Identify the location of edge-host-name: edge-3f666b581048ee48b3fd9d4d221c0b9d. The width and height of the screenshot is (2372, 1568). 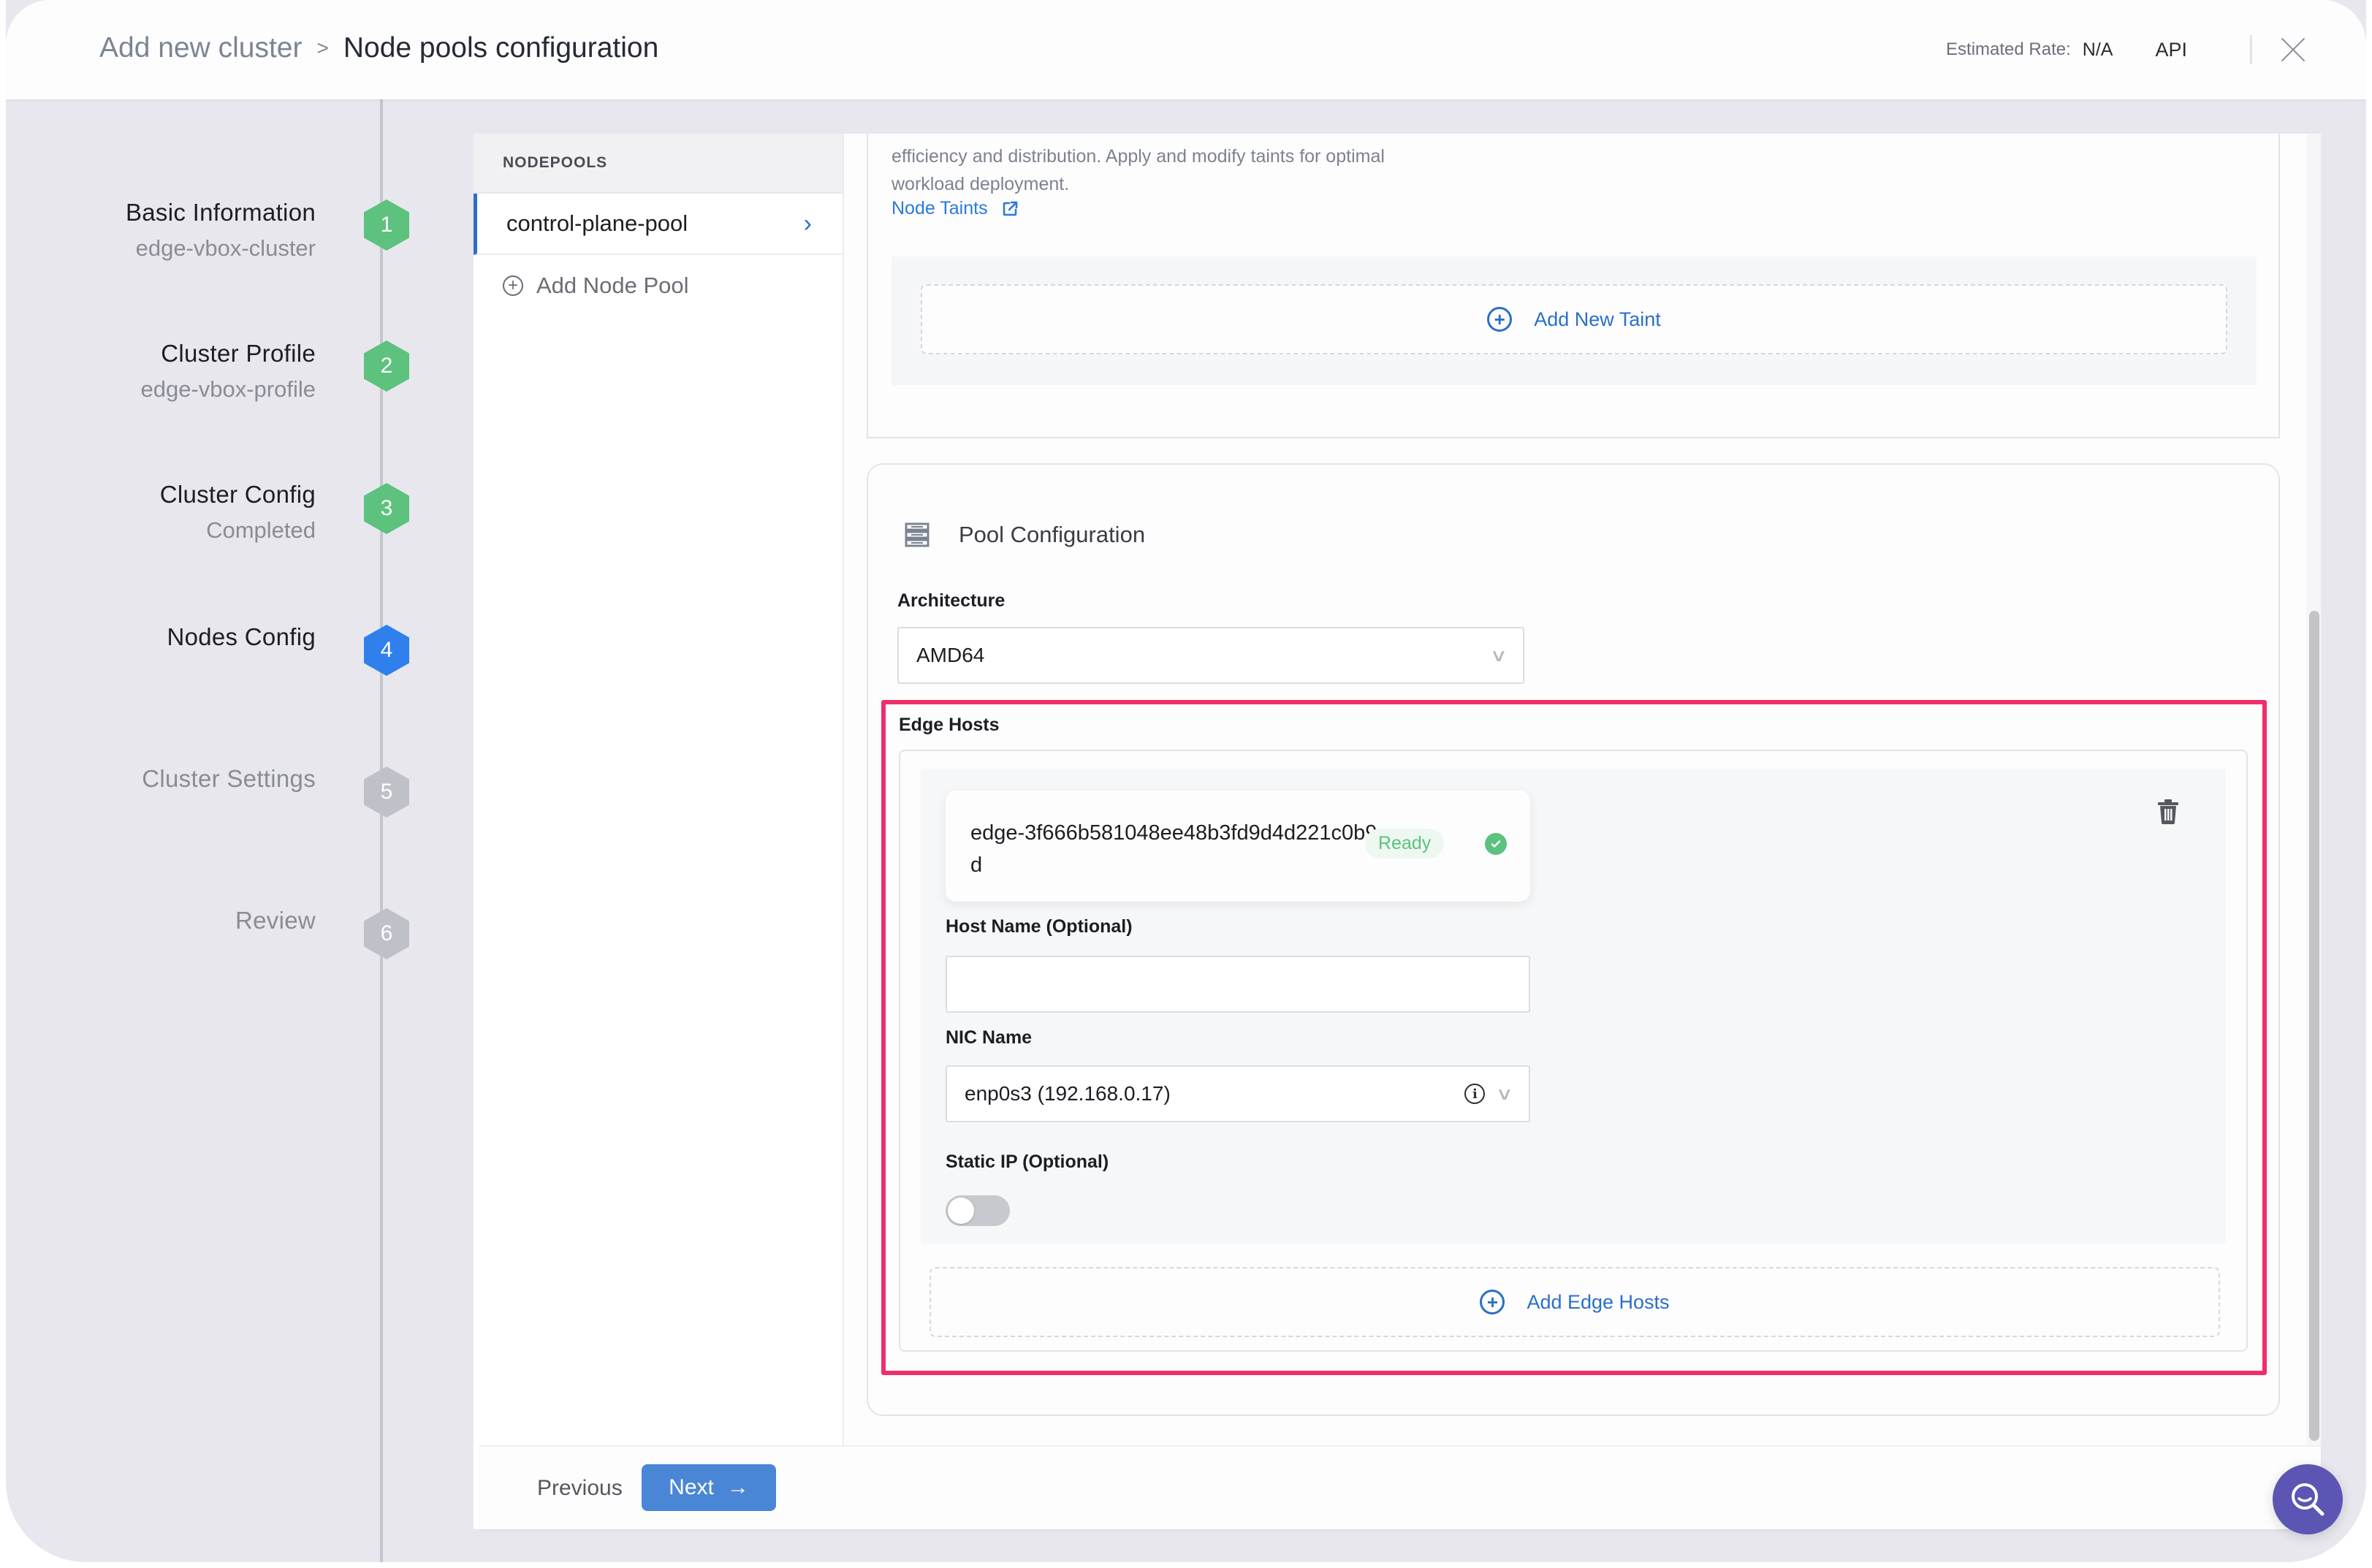
(1173, 849).